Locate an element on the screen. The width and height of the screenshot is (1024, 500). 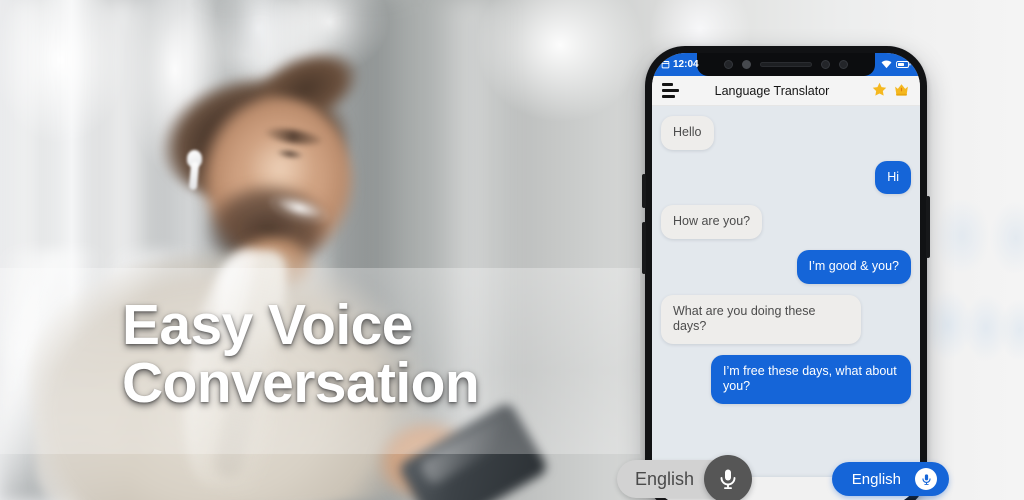
front-camera-icon is located at coordinates (728, 64).